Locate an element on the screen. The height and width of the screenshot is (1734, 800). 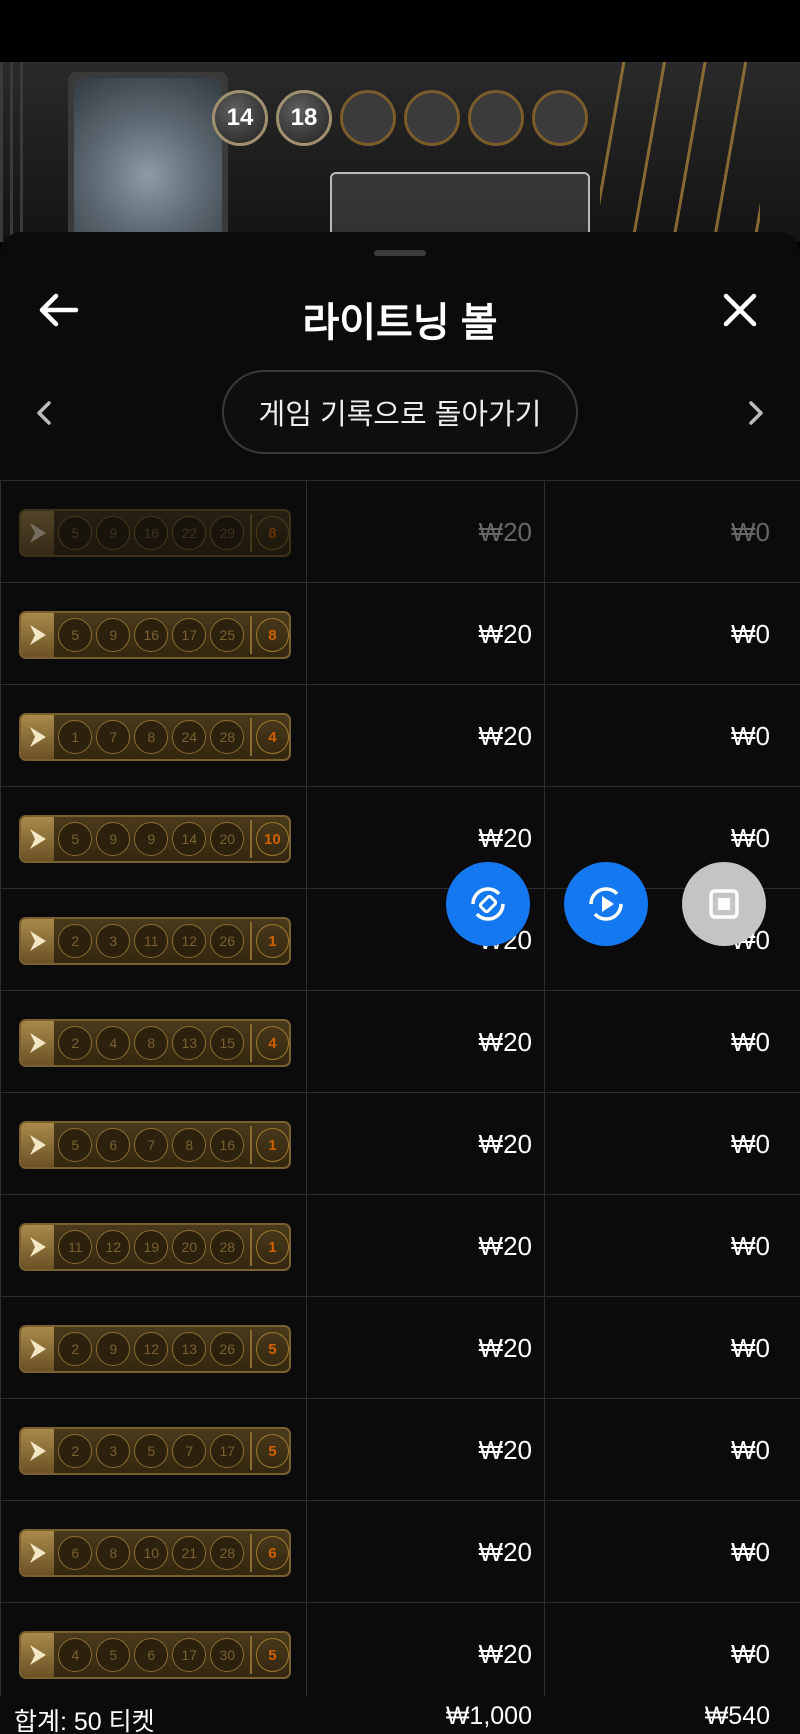
drag-handle is located at coordinates (400, 253).